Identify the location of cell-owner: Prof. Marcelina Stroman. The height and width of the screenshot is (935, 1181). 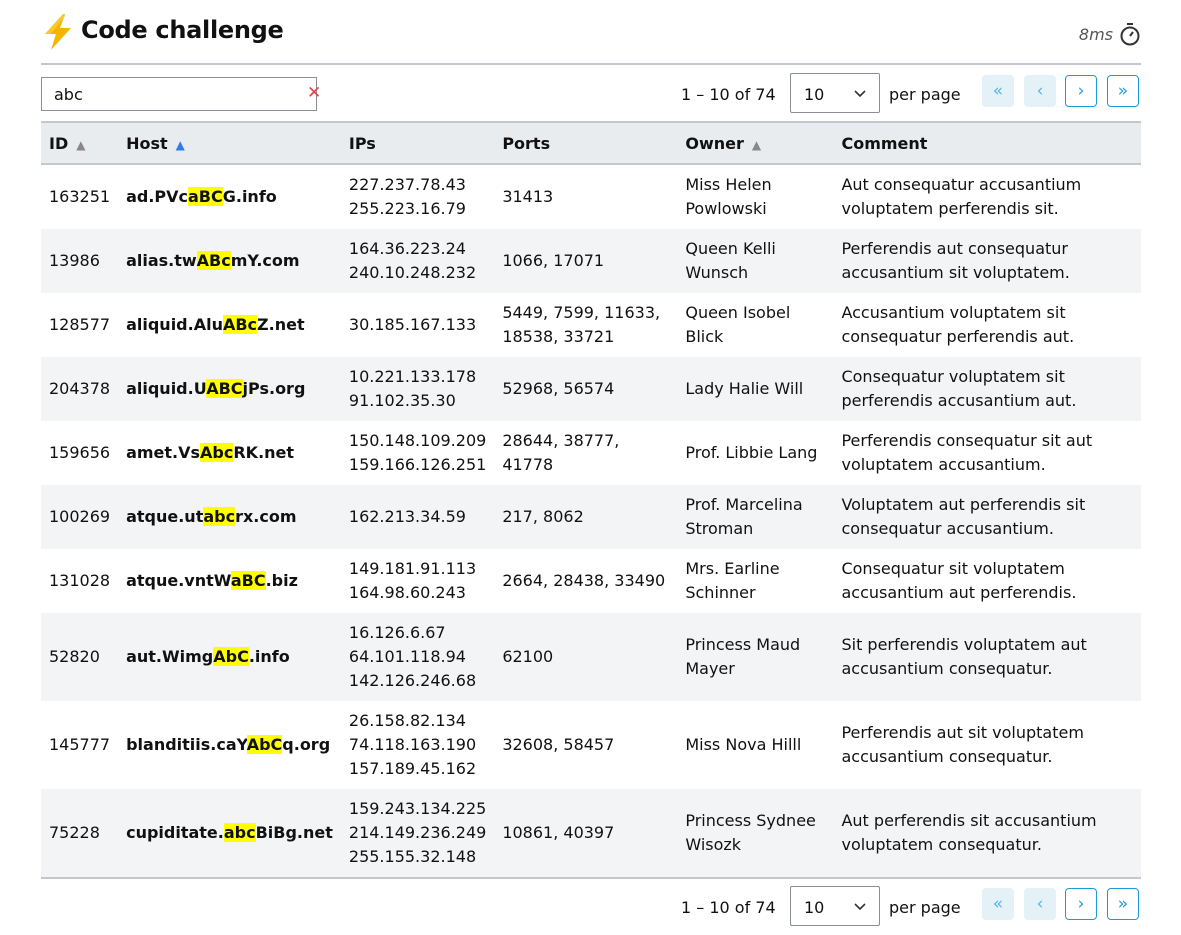
(744, 516).